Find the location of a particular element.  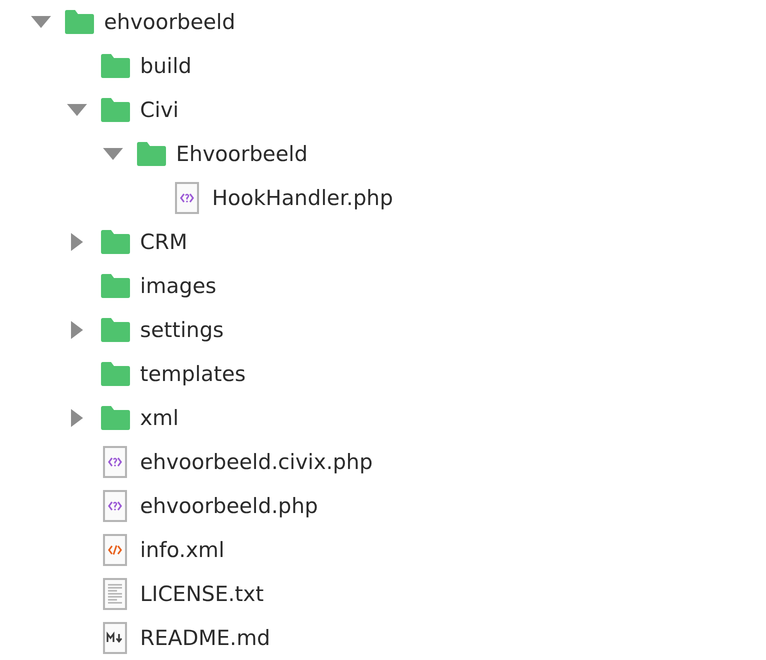

markdown-file-icon is located at coordinates (115, 638).